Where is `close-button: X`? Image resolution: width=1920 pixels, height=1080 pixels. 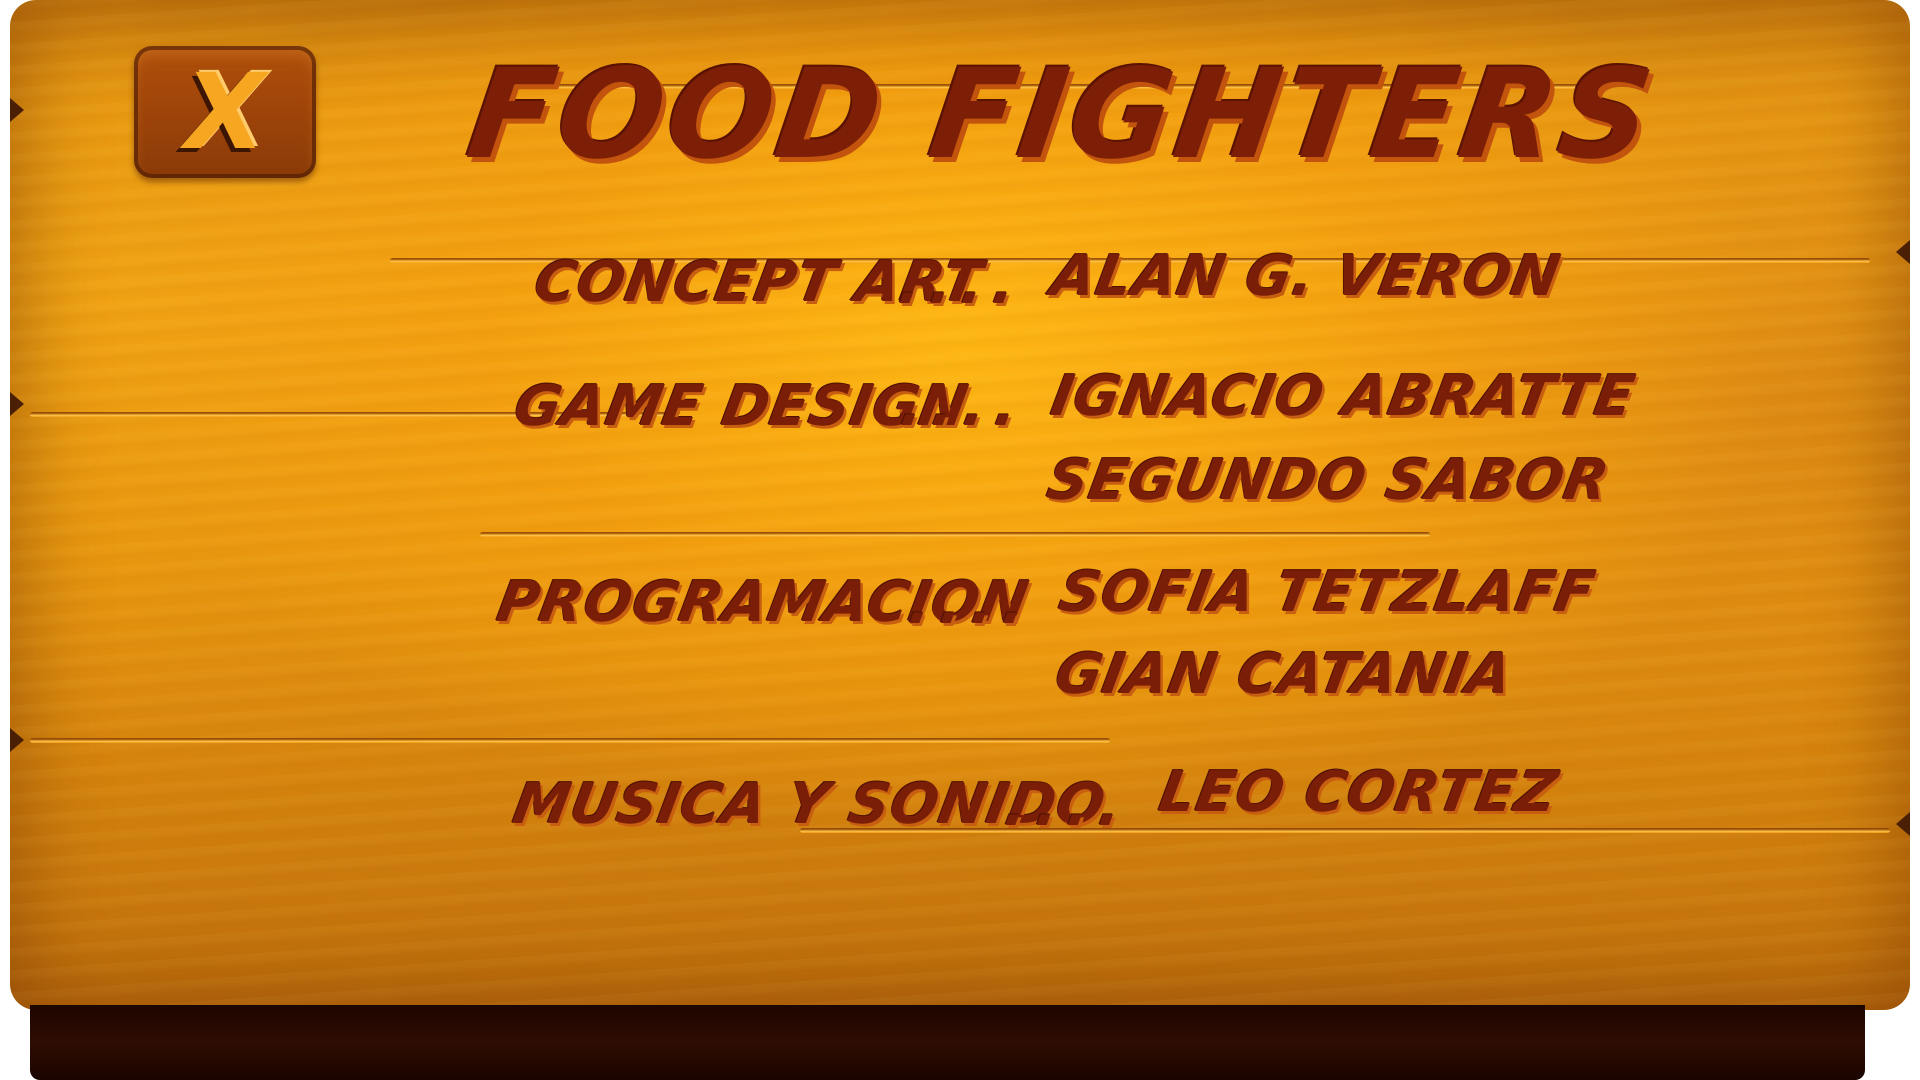
close-button: X is located at coordinates (225, 112).